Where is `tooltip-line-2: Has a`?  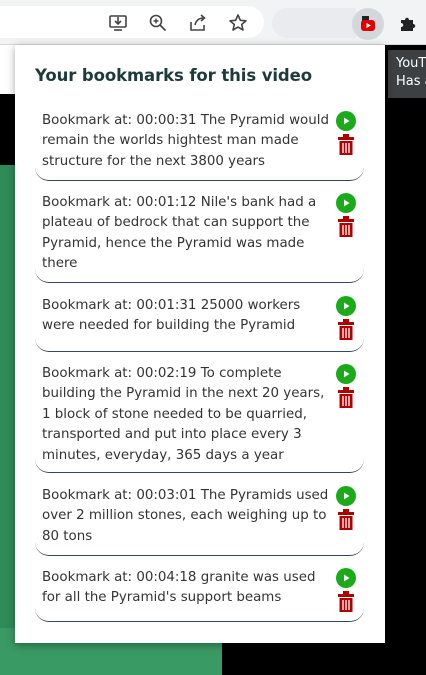
tooltip-line-2: Has a is located at coordinates (411, 81).